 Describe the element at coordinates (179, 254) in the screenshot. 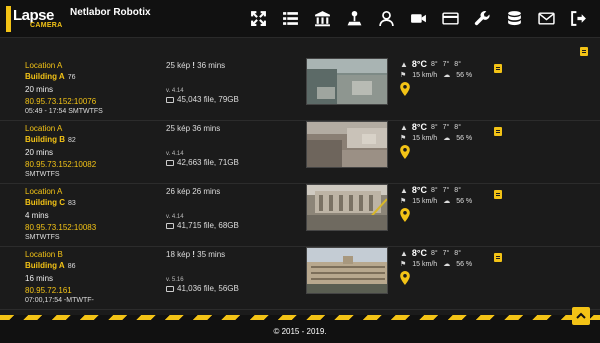

I see `count-text: 18 kép` at that location.